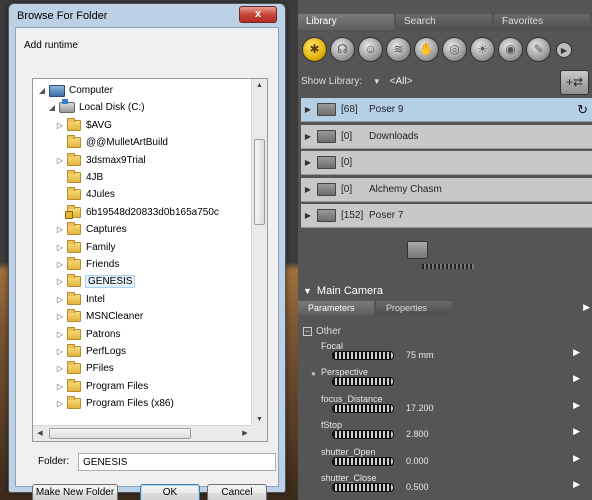  Describe the element at coordinates (91, 229) in the screenshot. I see `tree-item: ▷ Captures` at that location.